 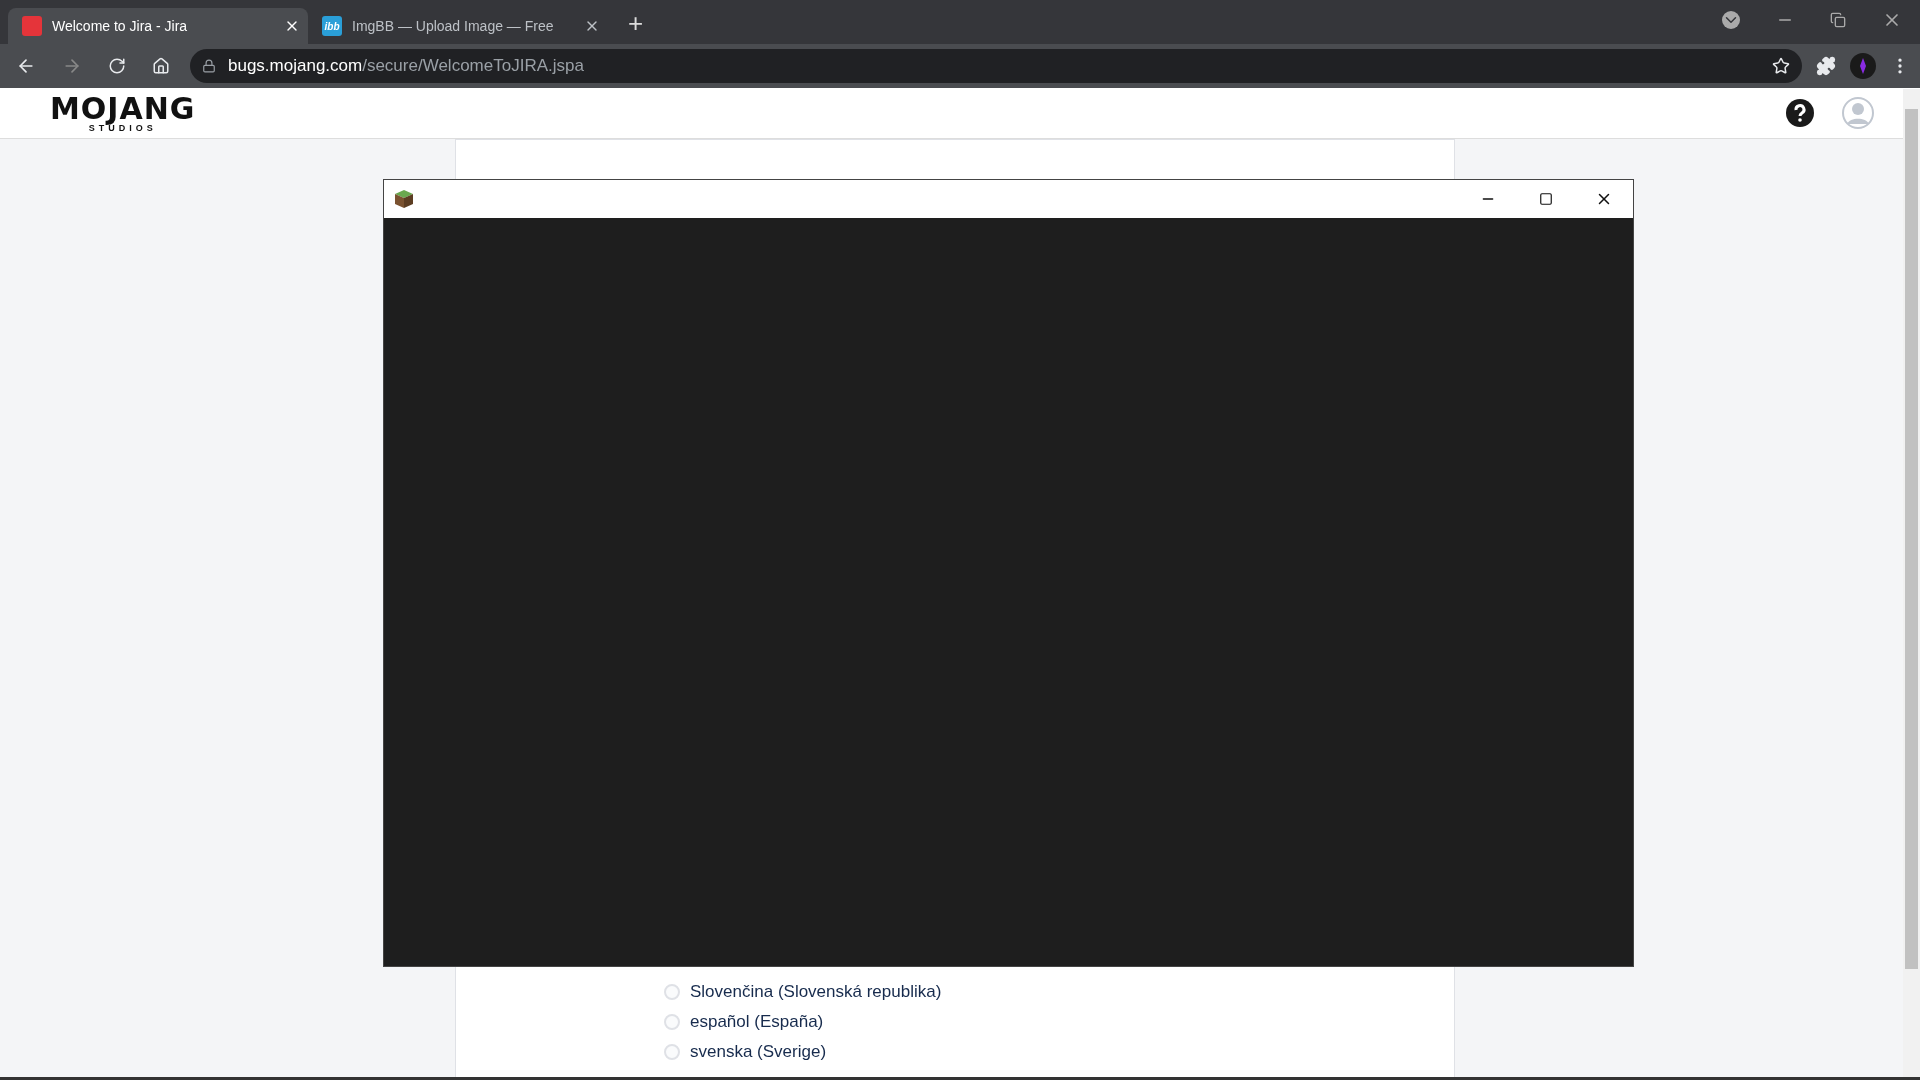 I want to click on extensions-icon, so click(x=1826, y=66).